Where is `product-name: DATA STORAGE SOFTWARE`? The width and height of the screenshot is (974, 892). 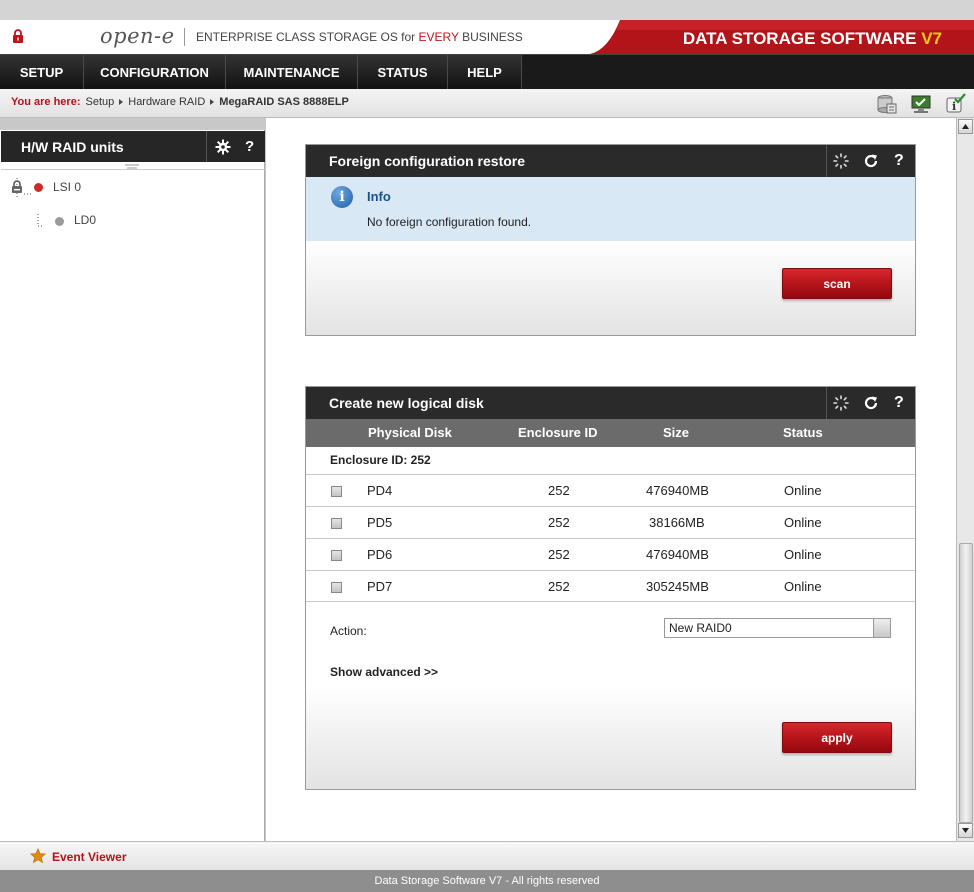 product-name: DATA STORAGE SOFTWARE is located at coordinates (802, 38).